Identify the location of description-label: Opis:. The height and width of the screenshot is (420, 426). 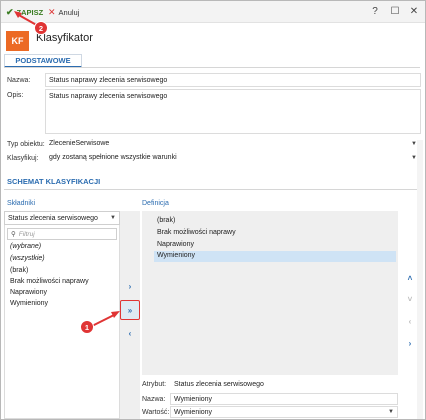
(15, 95).